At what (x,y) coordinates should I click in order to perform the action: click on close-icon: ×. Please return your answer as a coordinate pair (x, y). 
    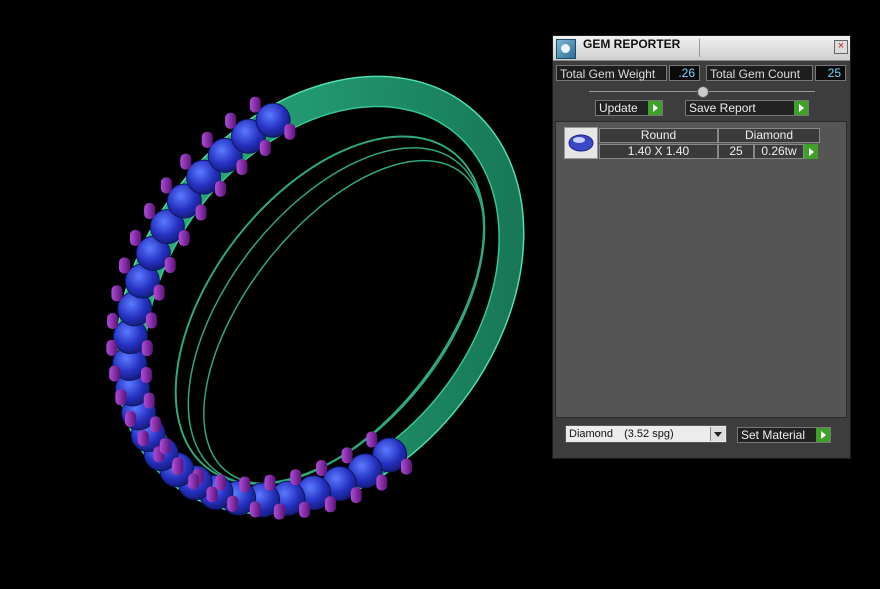
    Looking at the image, I should click on (841, 47).